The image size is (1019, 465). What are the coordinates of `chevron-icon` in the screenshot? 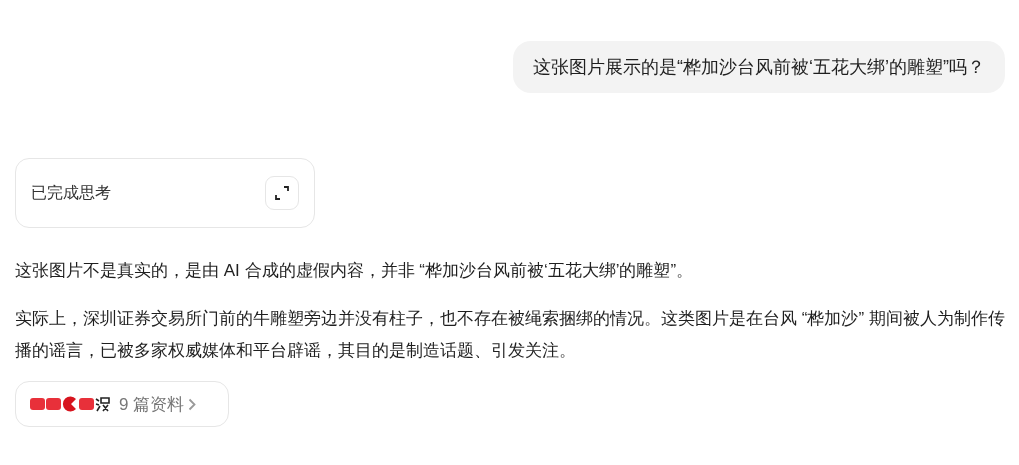 It's located at (192, 404).